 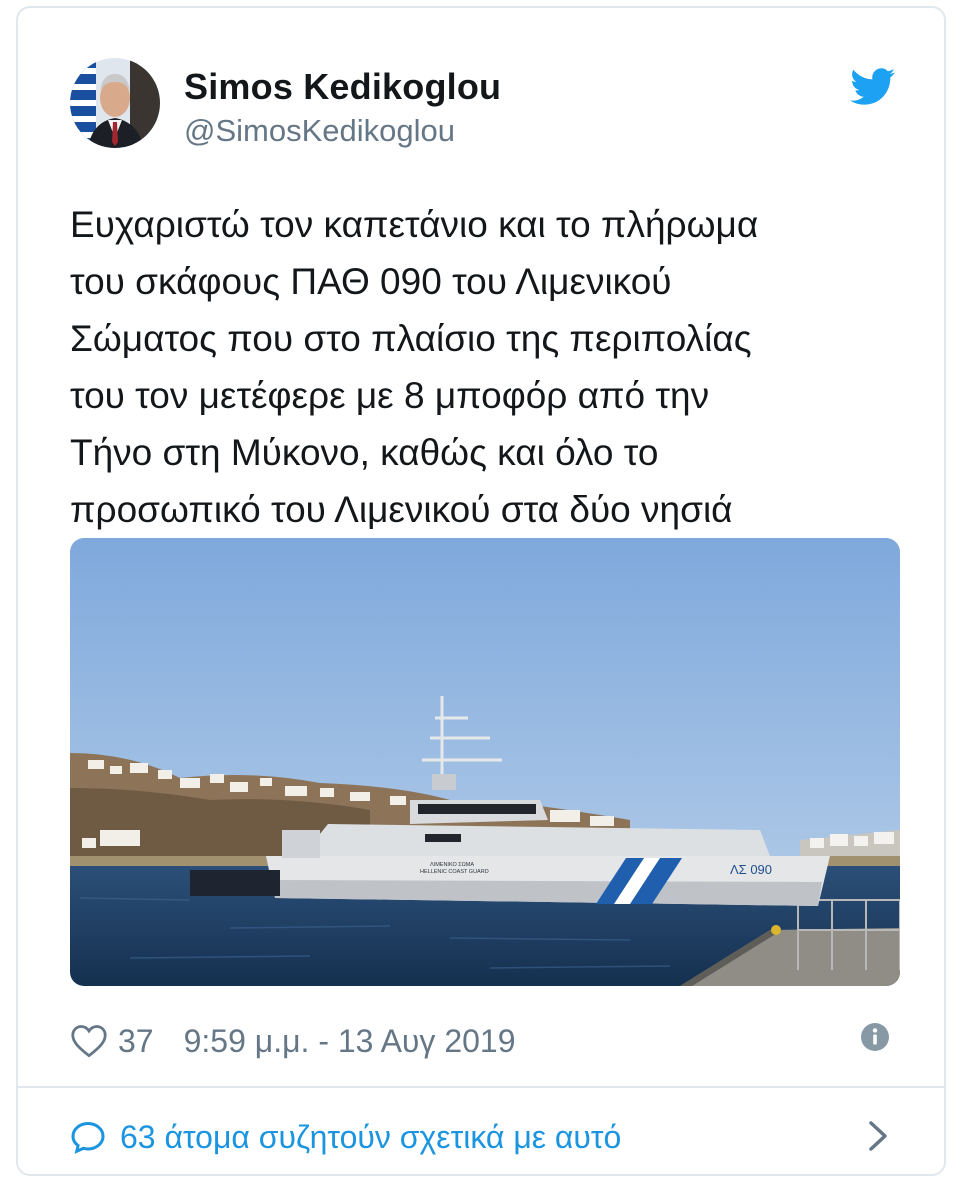 What do you see at coordinates (452, 865) in the screenshot?
I see `hull-side-text: ΛΙΜΕΝΙΚΟ ΣΩΜΑ` at bounding box center [452, 865].